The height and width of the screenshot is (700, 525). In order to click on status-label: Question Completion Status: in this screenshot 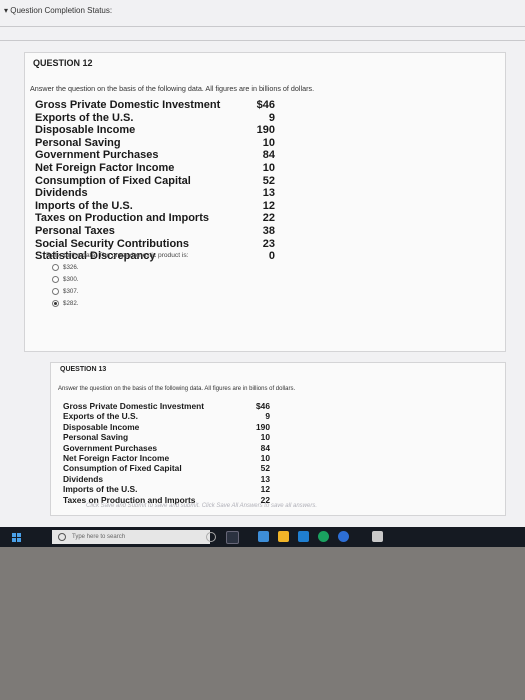, I will do `click(61, 10)`.